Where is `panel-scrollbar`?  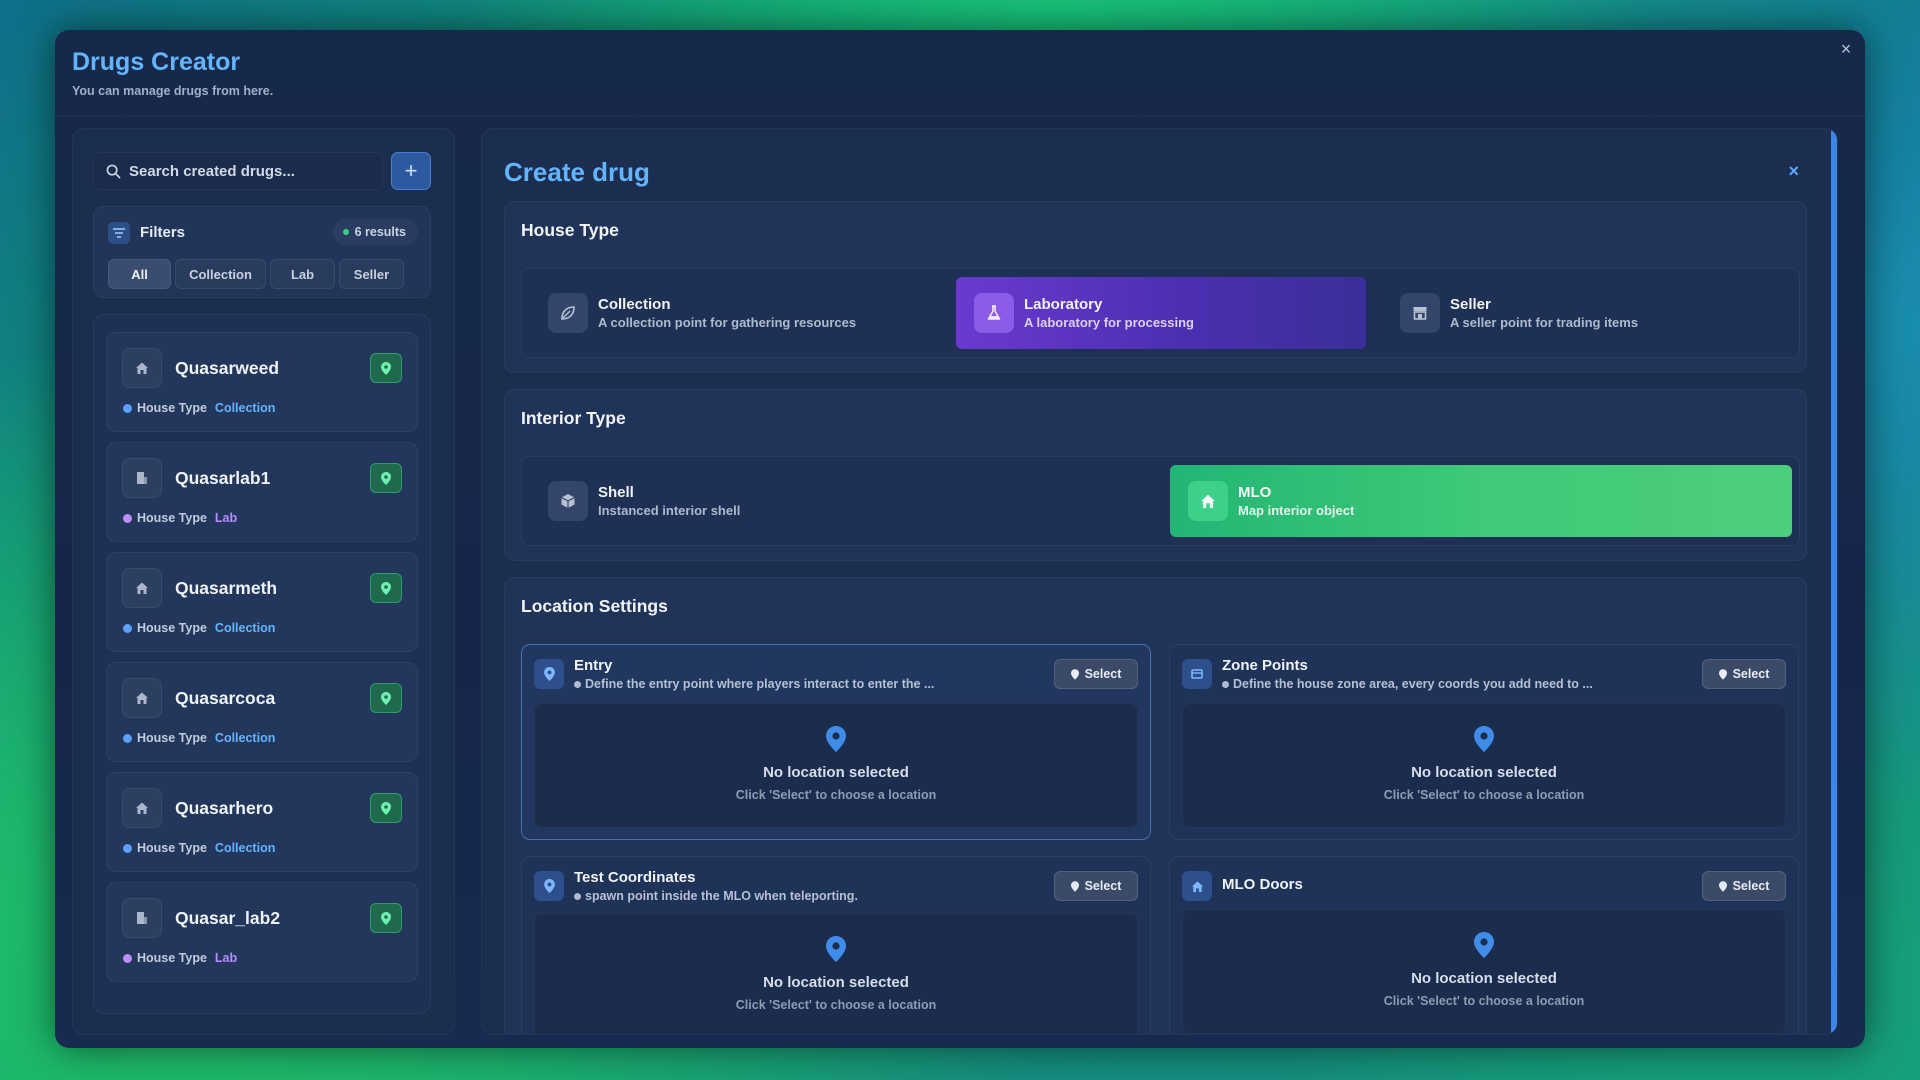
panel-scrollbar is located at coordinates (1834, 581).